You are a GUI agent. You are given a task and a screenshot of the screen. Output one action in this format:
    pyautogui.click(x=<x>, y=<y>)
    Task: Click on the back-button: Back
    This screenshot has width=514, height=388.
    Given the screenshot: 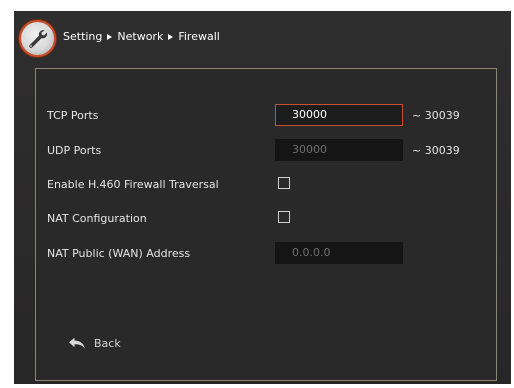 What is the action you would take?
    pyautogui.click(x=94, y=343)
    